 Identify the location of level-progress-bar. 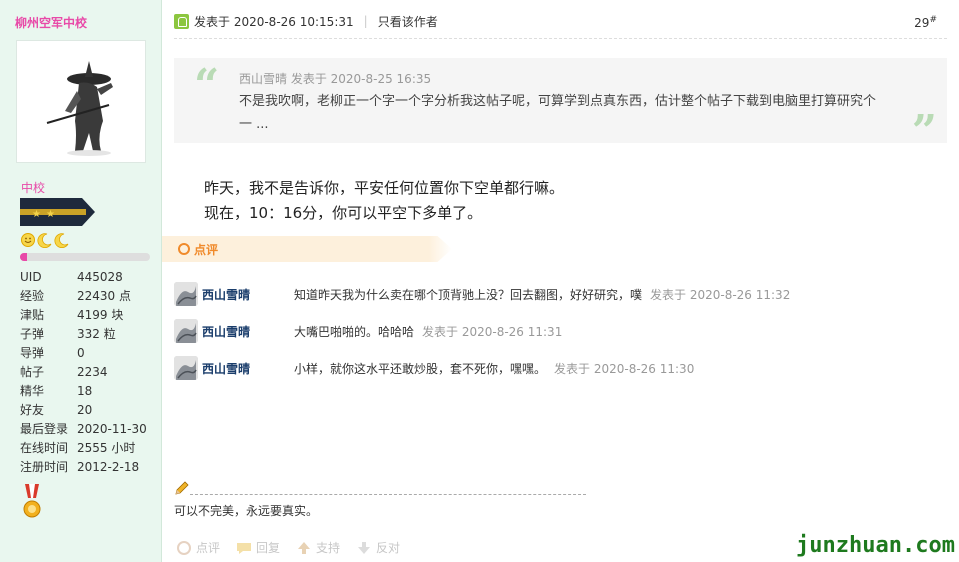
(85, 257).